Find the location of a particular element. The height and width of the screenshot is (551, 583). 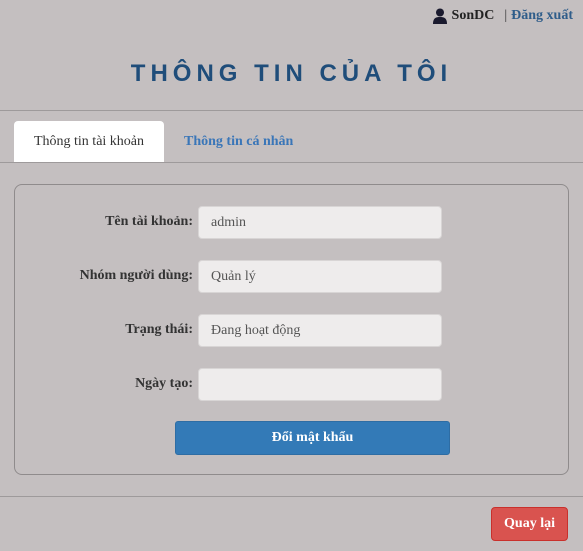

logout-link: Đăng xuất is located at coordinates (542, 16).